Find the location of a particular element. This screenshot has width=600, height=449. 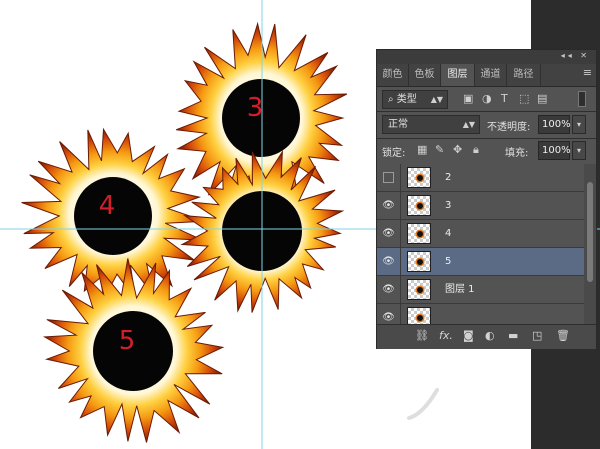

mask-icon: ◙ is located at coordinates (468, 335).